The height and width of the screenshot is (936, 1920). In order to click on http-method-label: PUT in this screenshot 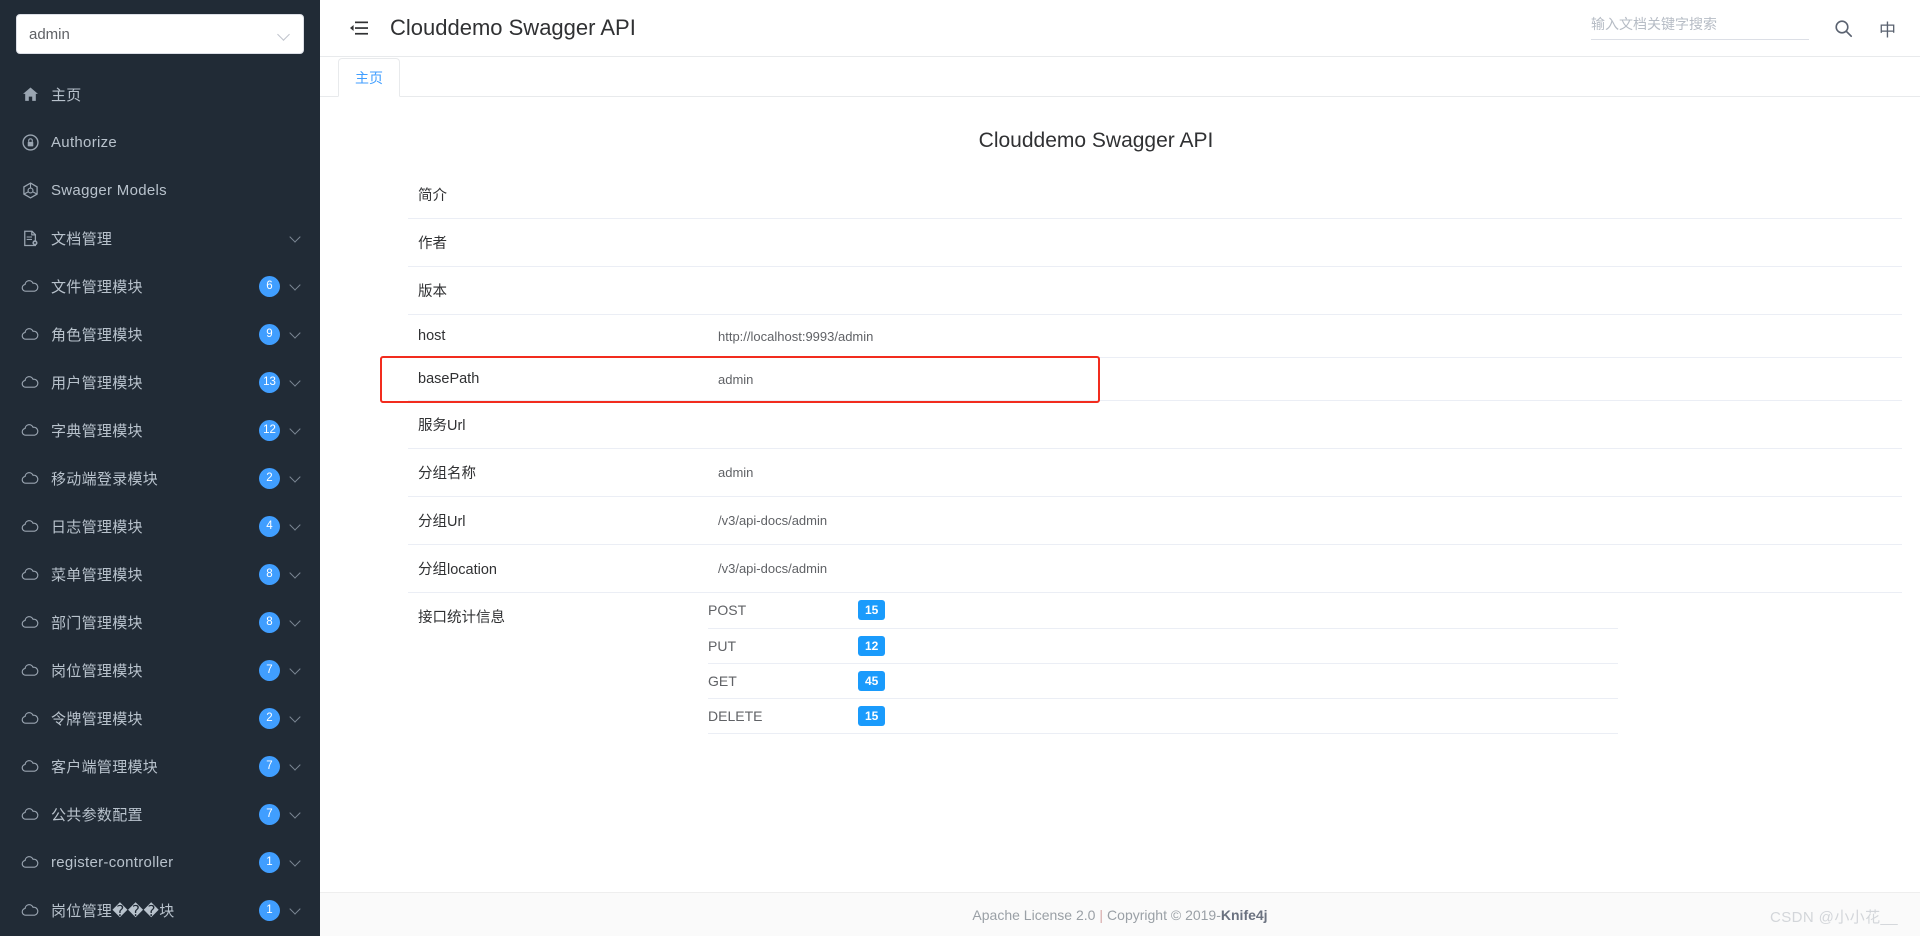, I will do `click(783, 646)`.